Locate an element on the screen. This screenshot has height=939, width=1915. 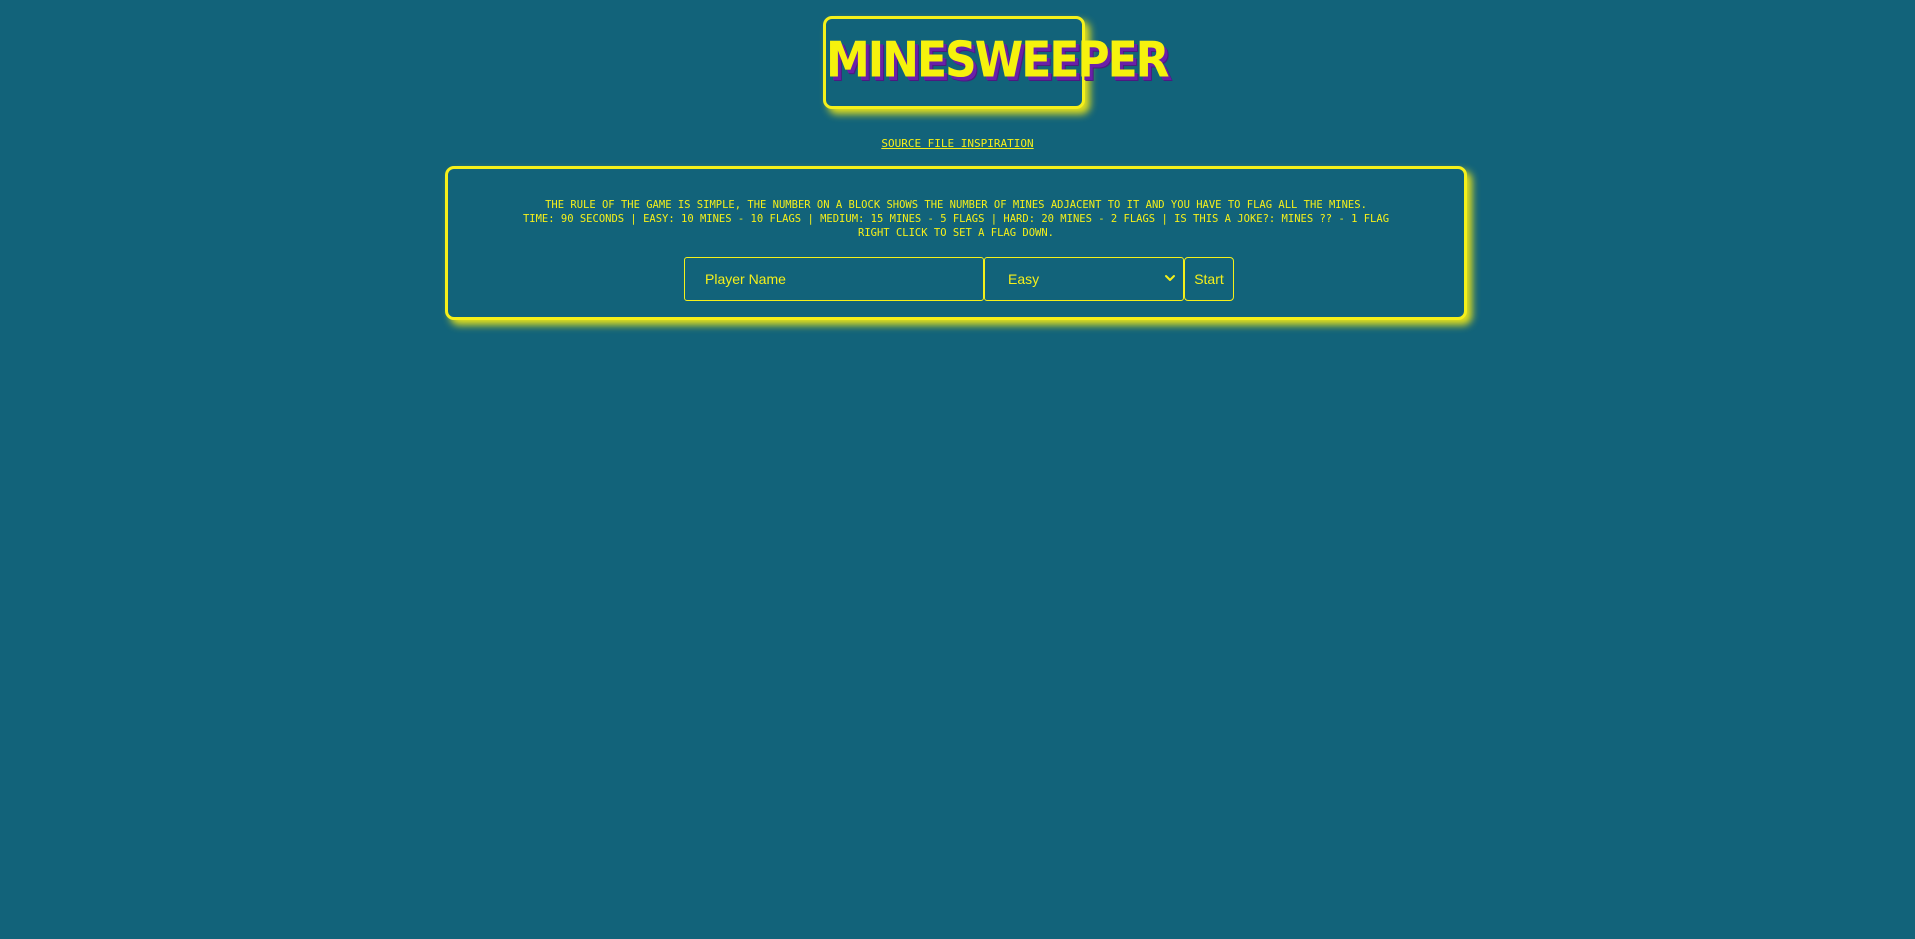
start-button: Start is located at coordinates (1209, 279).